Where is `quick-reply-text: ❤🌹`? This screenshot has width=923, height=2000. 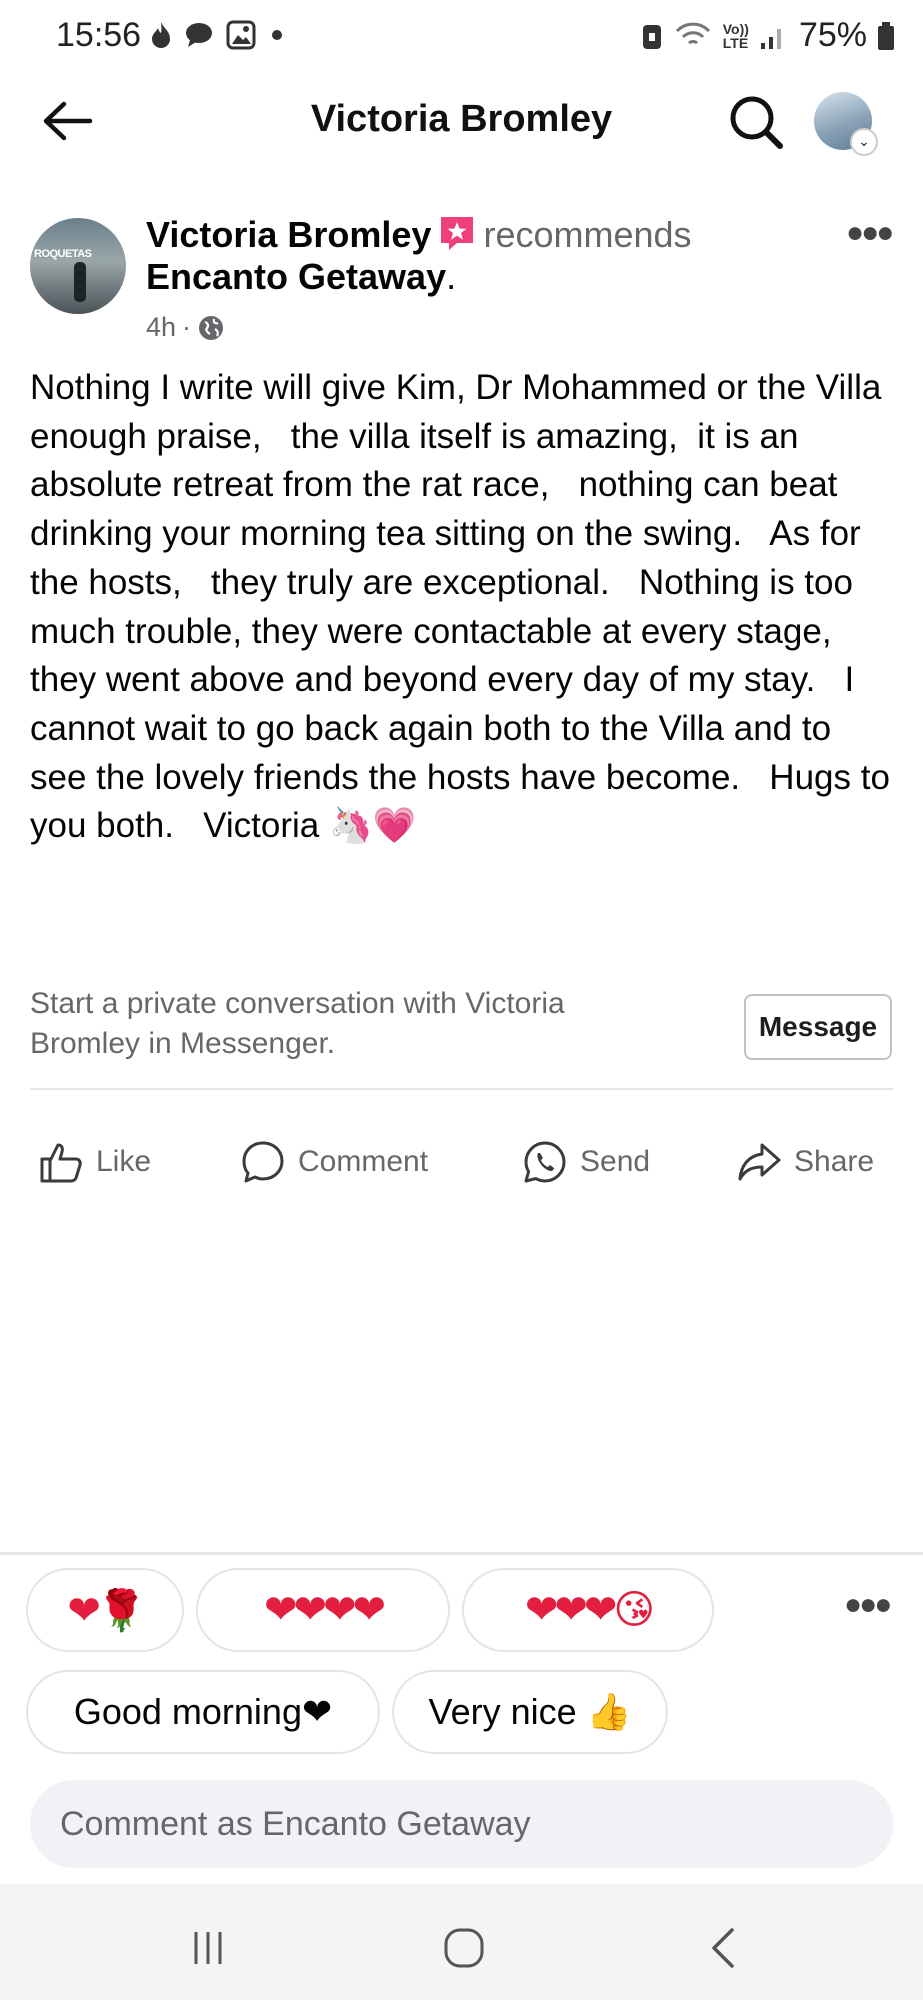 quick-reply-text: ❤🌹 is located at coordinates (106, 1610).